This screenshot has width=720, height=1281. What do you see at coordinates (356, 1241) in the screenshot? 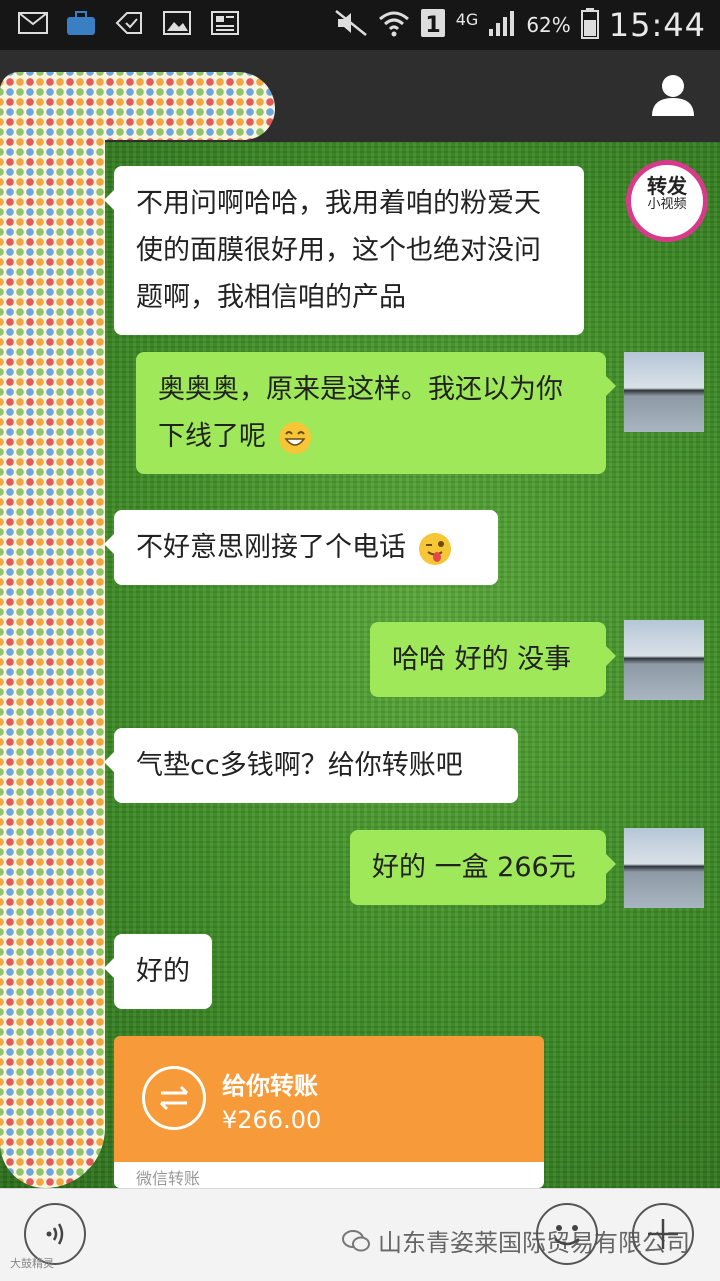
I see `wechat-icon` at bounding box center [356, 1241].